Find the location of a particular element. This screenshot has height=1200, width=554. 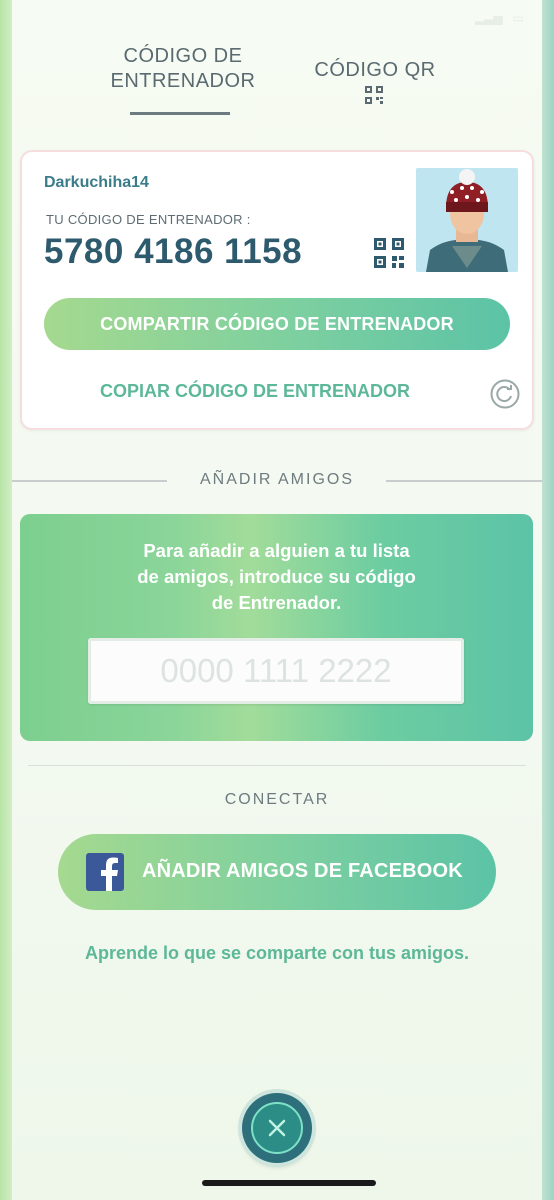

add-facebook-friends-button: AÑADIR AMIGOS DE FACEBOOK is located at coordinates (277, 872).